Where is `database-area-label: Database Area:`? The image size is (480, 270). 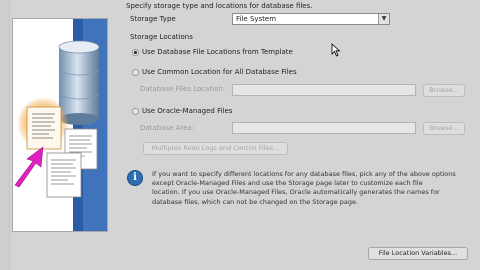
database-area-label: Database Area: is located at coordinates (167, 128).